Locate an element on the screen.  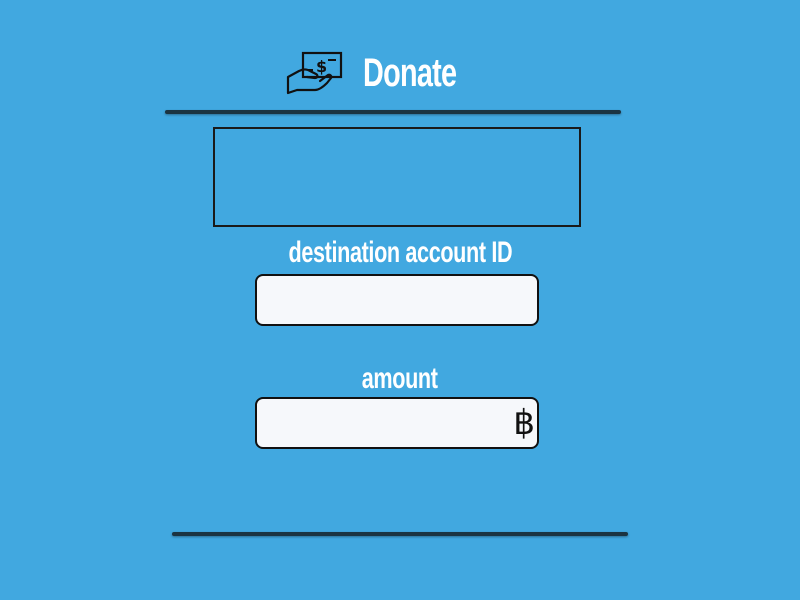
amount-label: amount is located at coordinates (400, 379).